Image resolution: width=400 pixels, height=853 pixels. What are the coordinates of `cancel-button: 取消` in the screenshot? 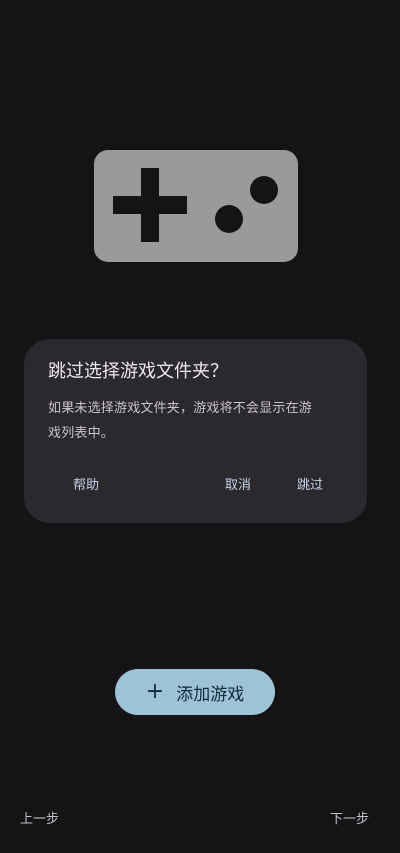 It's located at (238, 486).